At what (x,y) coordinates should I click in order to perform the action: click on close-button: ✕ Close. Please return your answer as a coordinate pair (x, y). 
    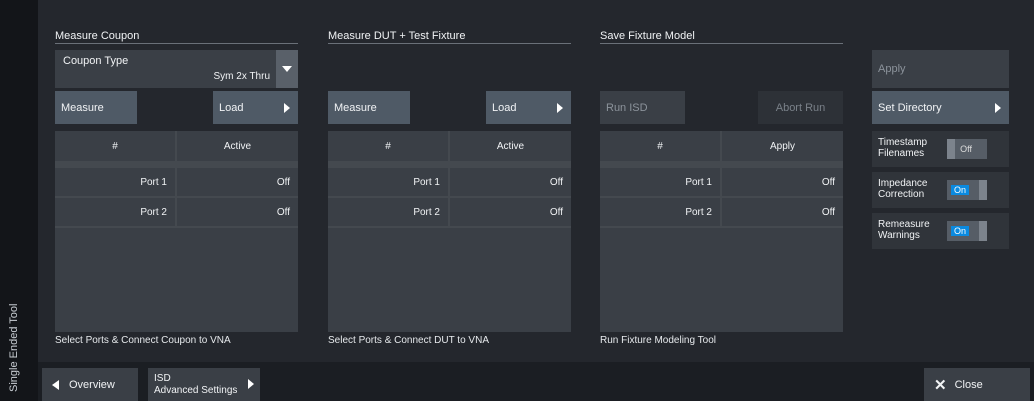
    Looking at the image, I should click on (977, 384).